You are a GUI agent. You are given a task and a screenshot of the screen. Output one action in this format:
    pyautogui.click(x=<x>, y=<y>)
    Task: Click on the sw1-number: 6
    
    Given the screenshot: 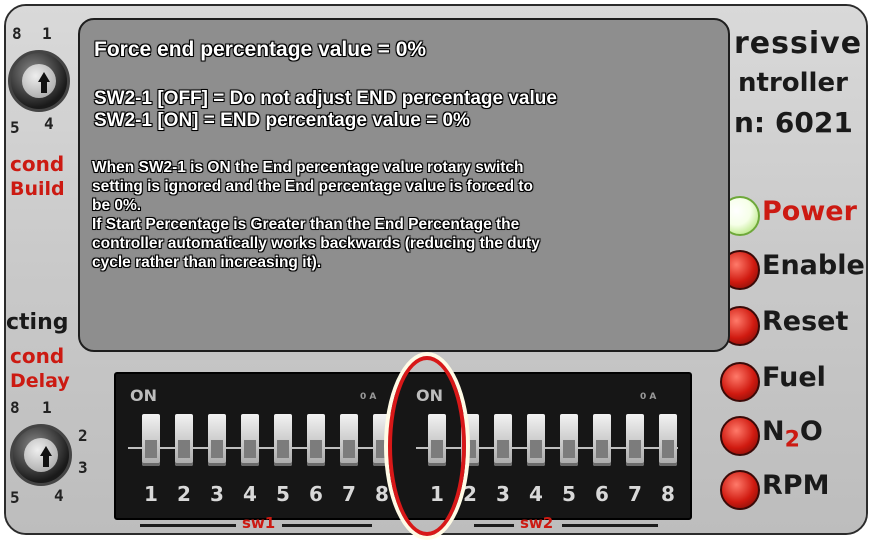 What is the action you would take?
    pyautogui.click(x=316, y=494)
    